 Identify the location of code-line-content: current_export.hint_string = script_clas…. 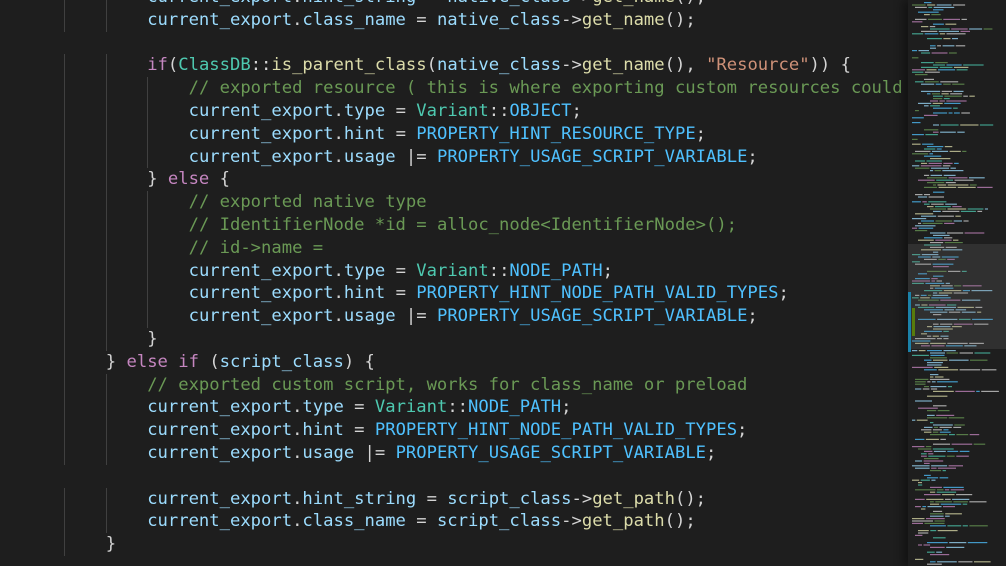
(426, 499).